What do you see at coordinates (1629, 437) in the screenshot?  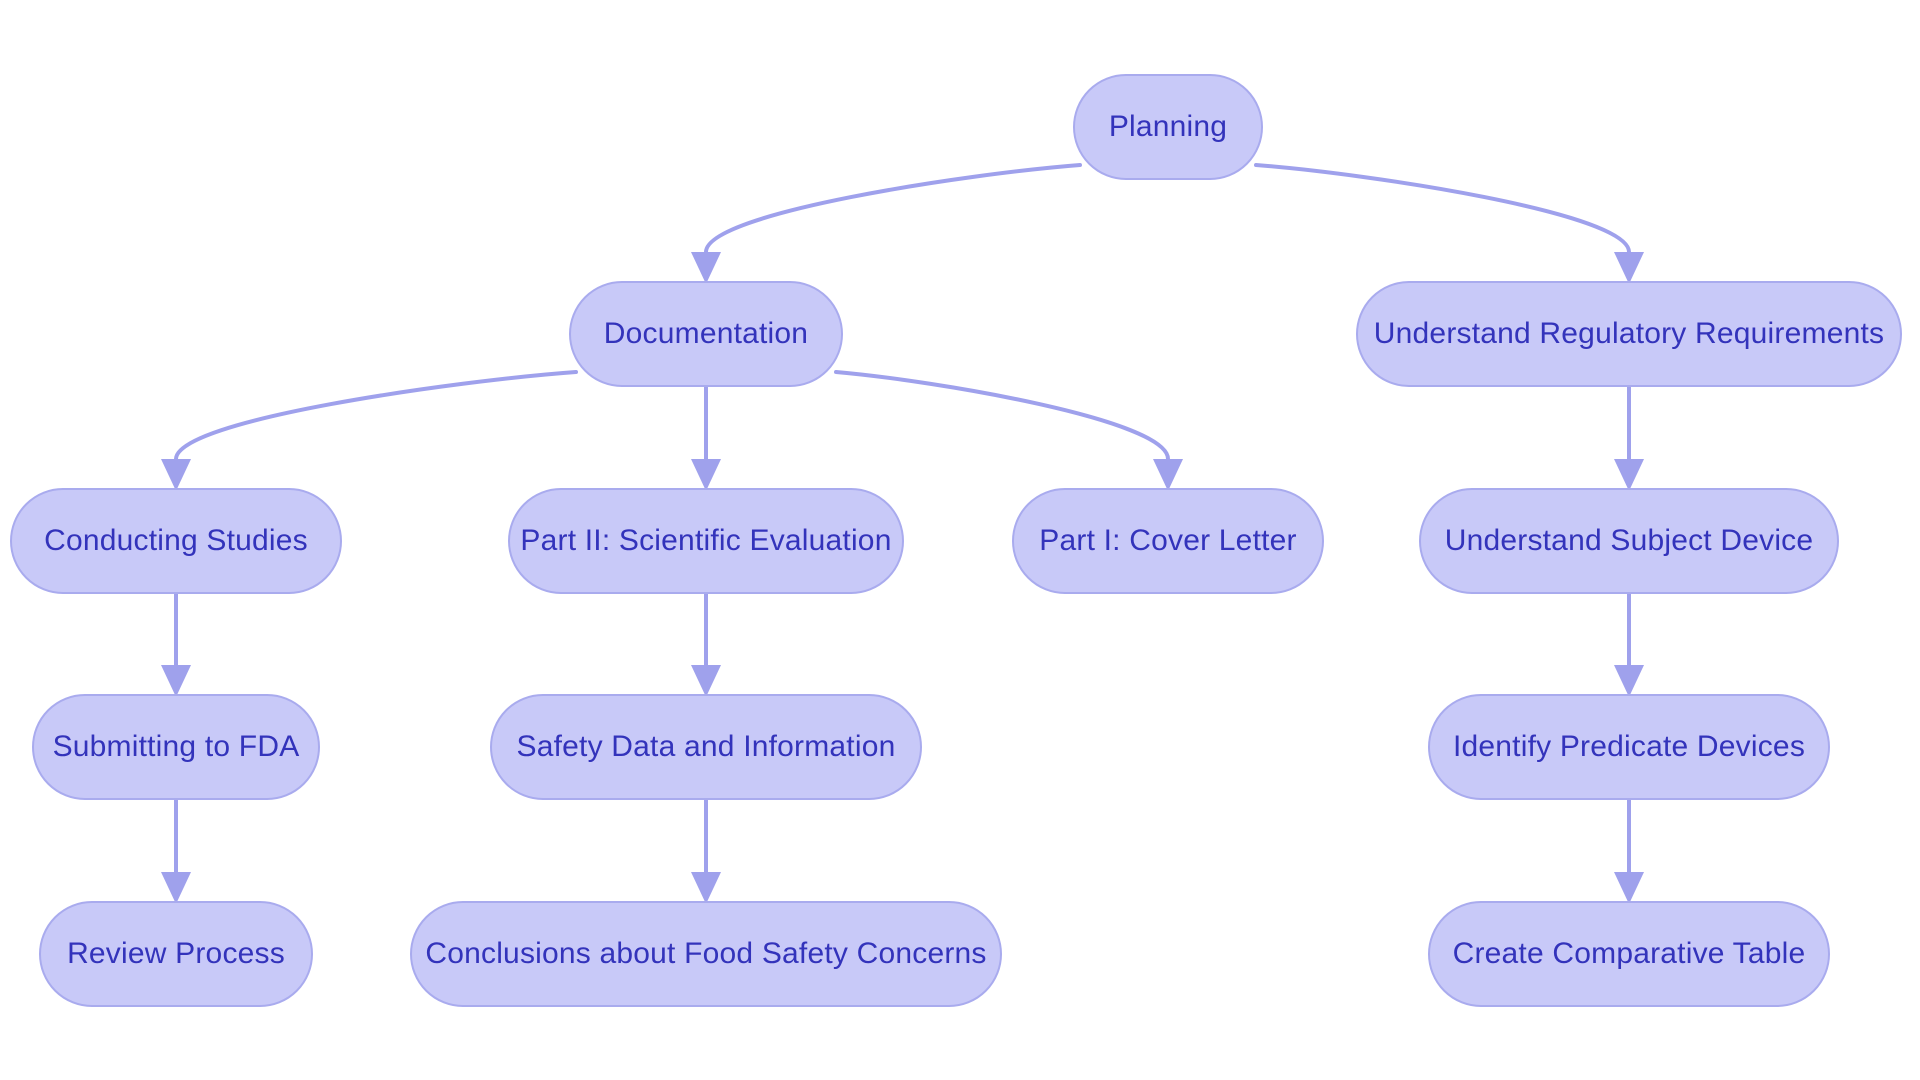 I see `edge-regulatory-to-subject-device` at bounding box center [1629, 437].